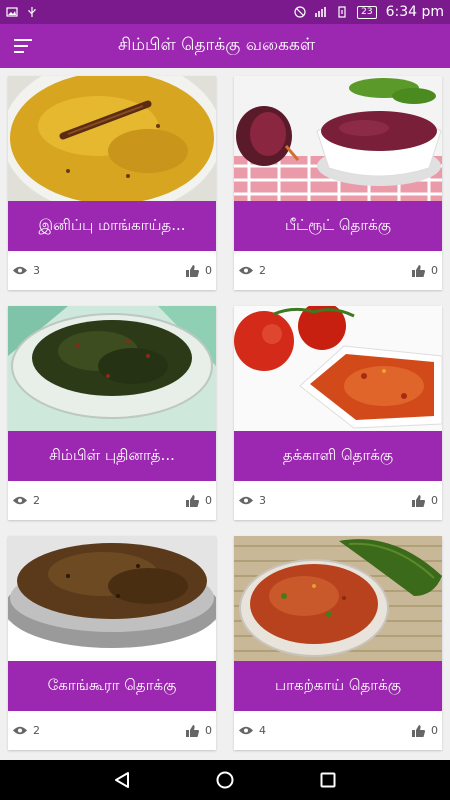 The height and width of the screenshot is (800, 450). I want to click on back-button, so click(122, 780).